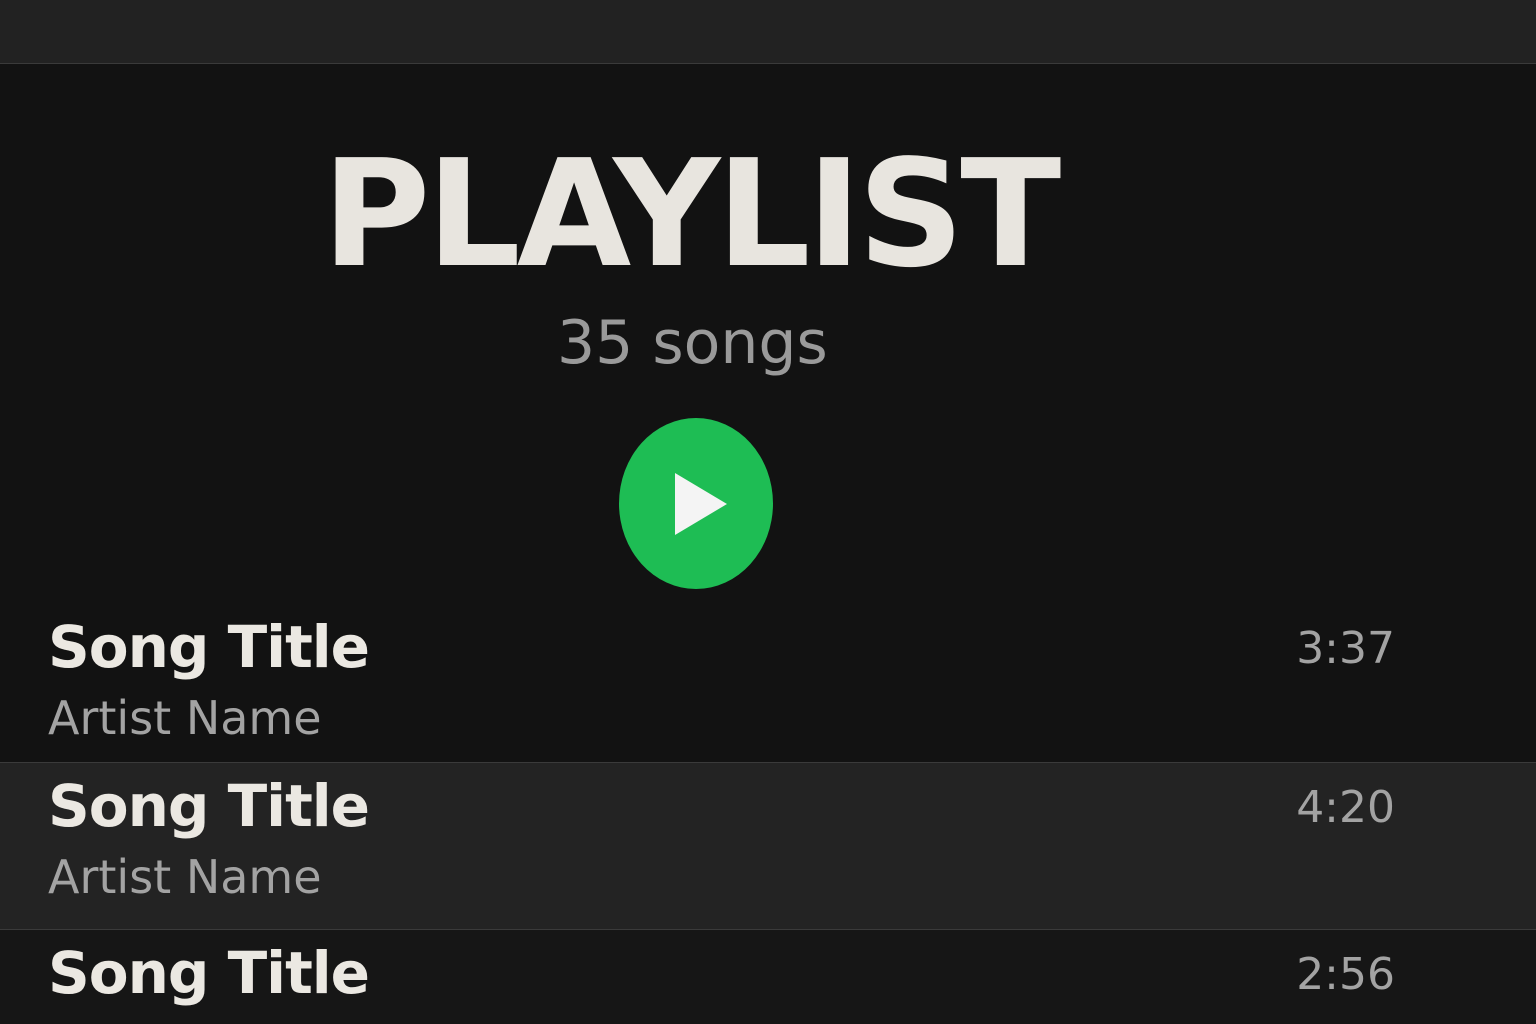 The height and width of the screenshot is (1024, 1536). What do you see at coordinates (701, 504) in the screenshot?
I see `play-icon` at bounding box center [701, 504].